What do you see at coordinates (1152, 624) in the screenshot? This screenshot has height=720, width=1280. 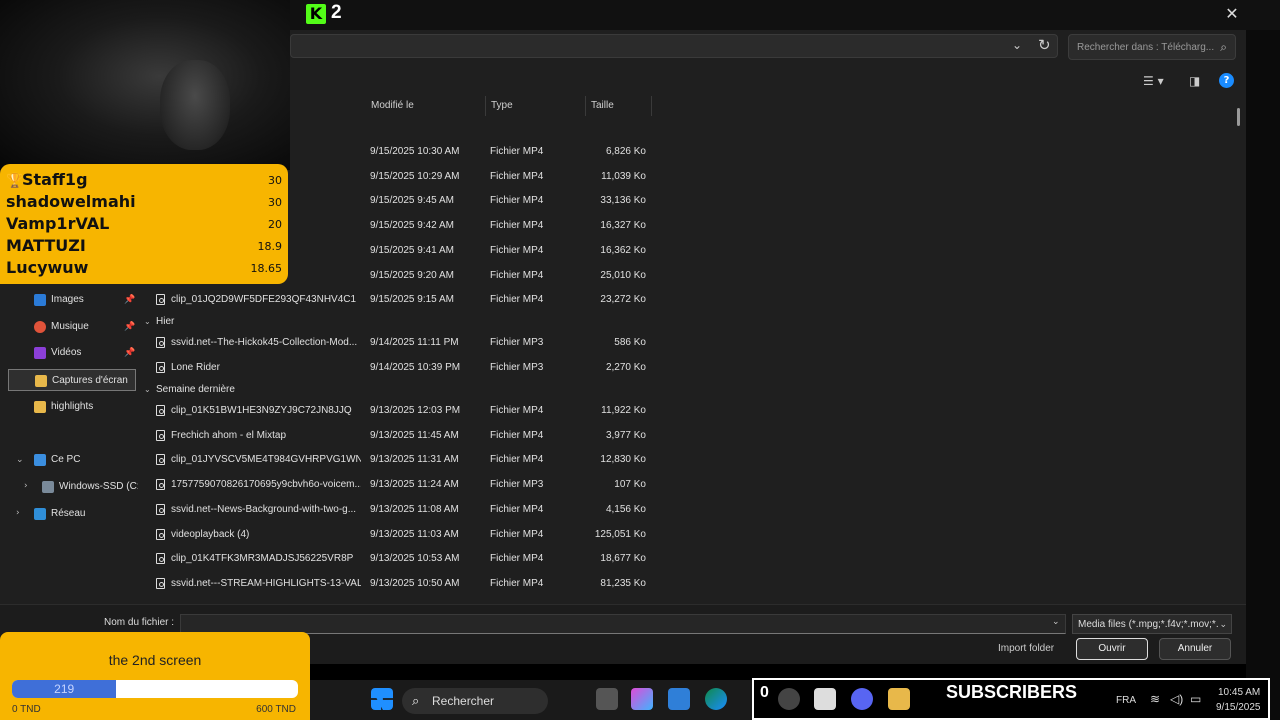 I see `file-type-select: Media files (*.mpg;*.f4v;*.mov;*. ⌄` at bounding box center [1152, 624].